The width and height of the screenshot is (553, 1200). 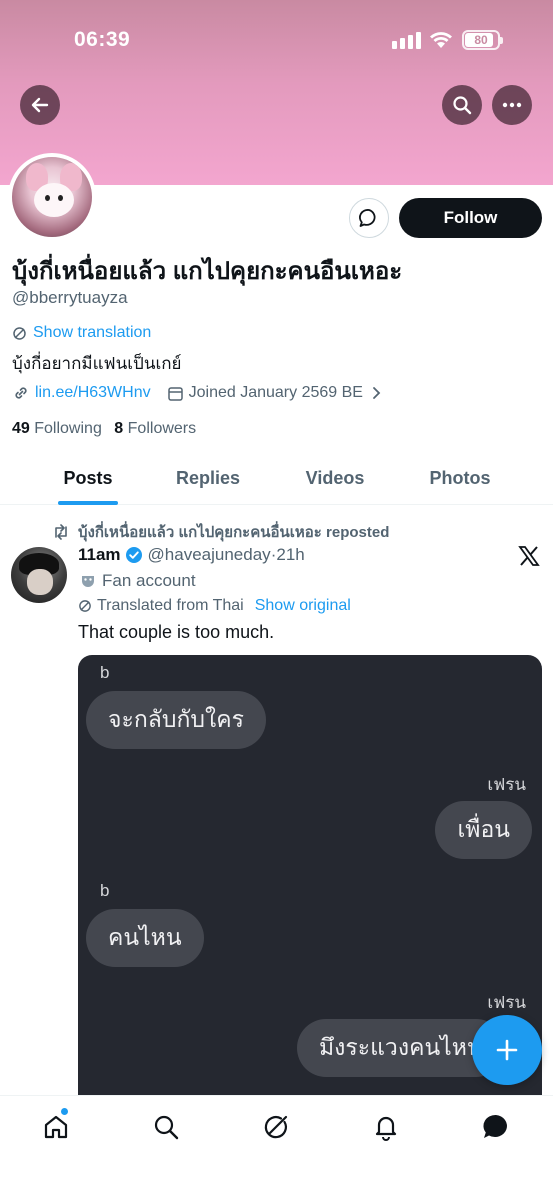 What do you see at coordinates (21, 428) in the screenshot?
I see `following-count: 49` at bounding box center [21, 428].